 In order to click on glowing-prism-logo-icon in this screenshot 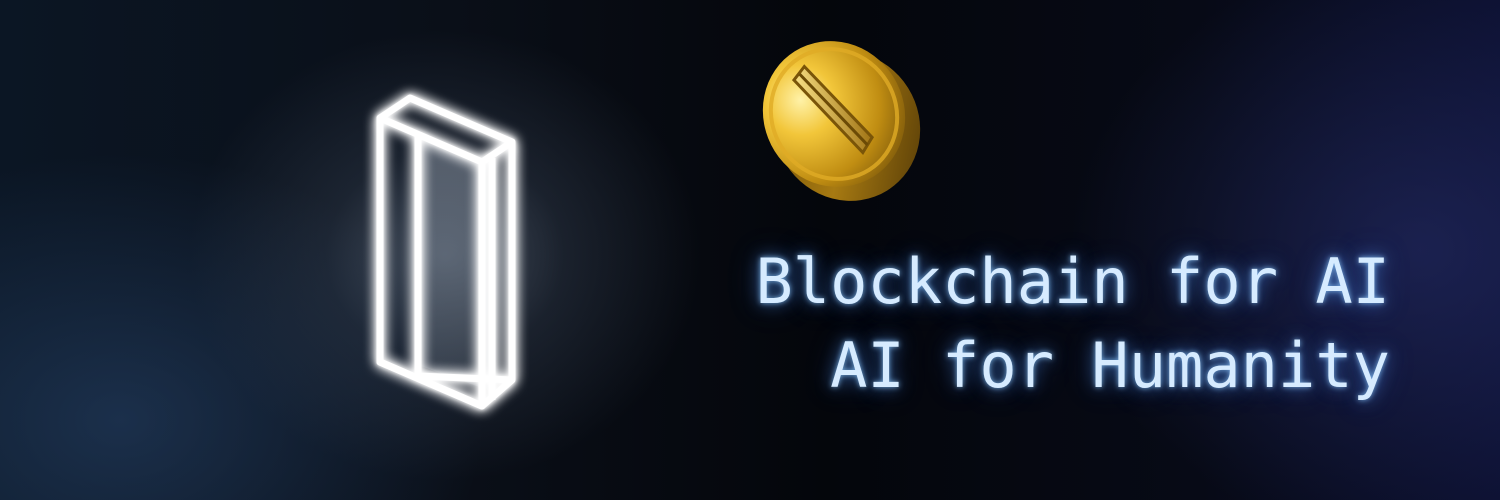, I will do `click(450, 255)`.